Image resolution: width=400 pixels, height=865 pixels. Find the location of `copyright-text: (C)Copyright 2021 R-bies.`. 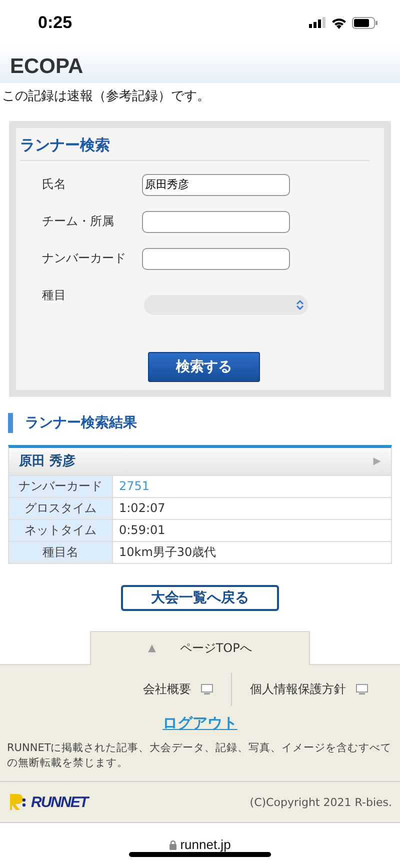

copyright-text: (C)Copyright 2021 R-bies. is located at coordinates (321, 802).